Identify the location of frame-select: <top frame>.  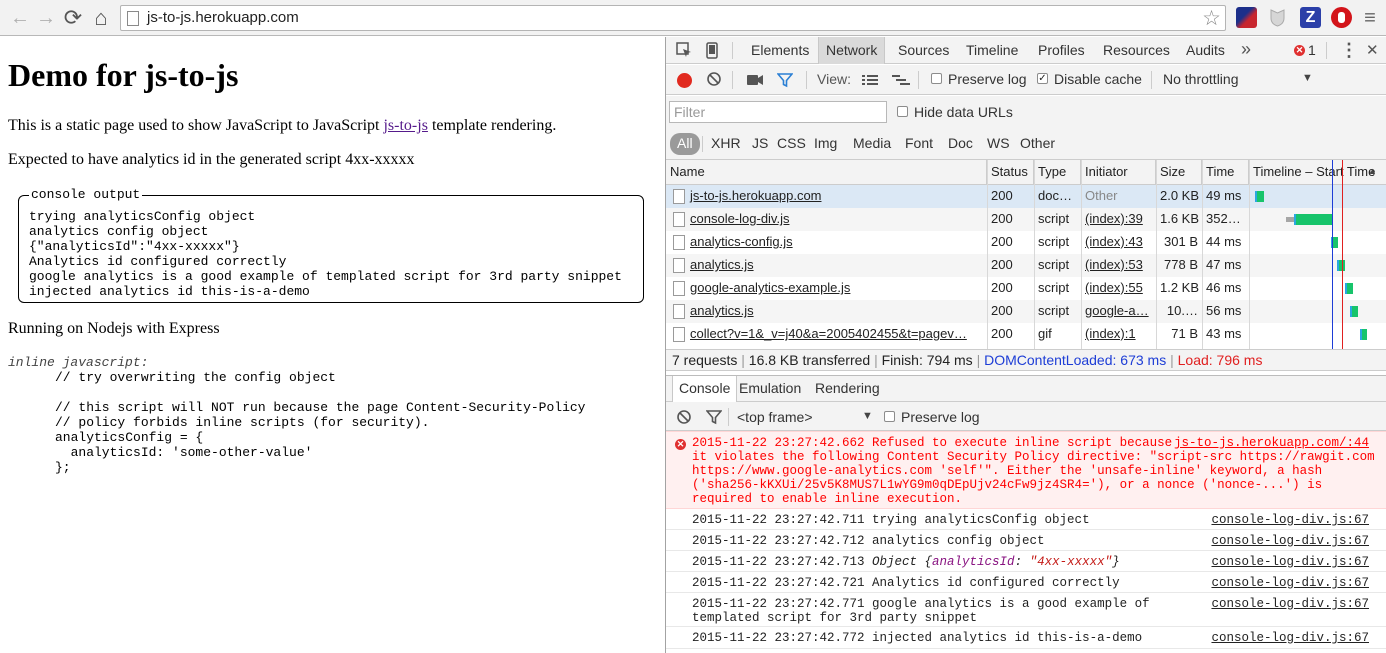
(775, 417).